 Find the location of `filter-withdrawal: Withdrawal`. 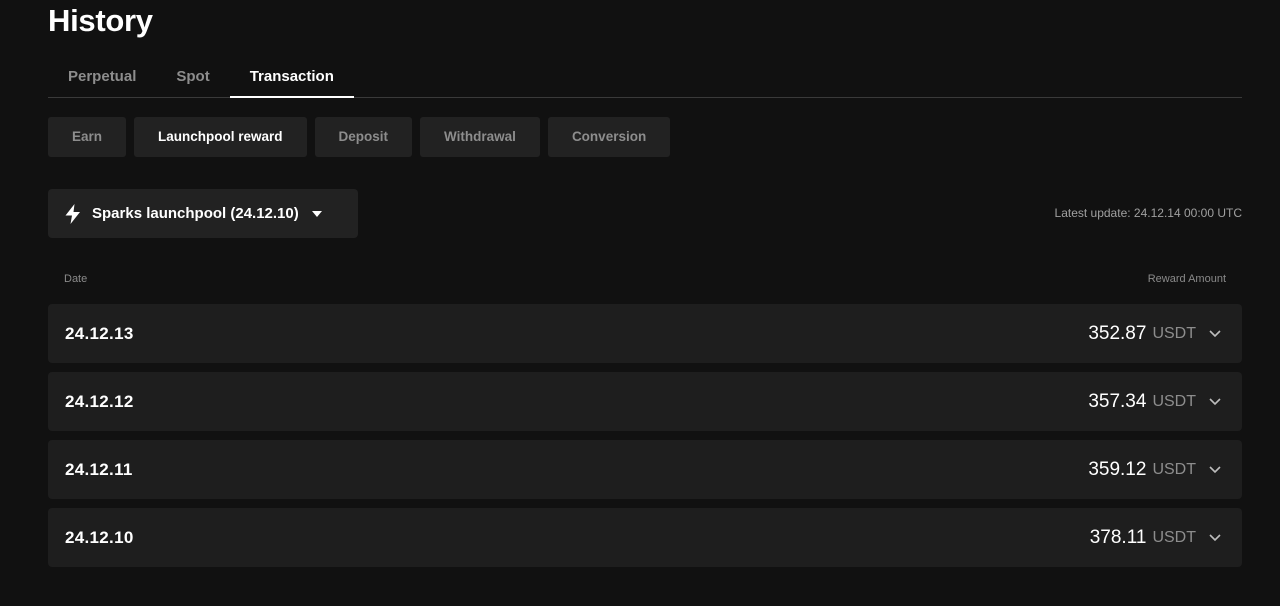

filter-withdrawal: Withdrawal is located at coordinates (480, 137).